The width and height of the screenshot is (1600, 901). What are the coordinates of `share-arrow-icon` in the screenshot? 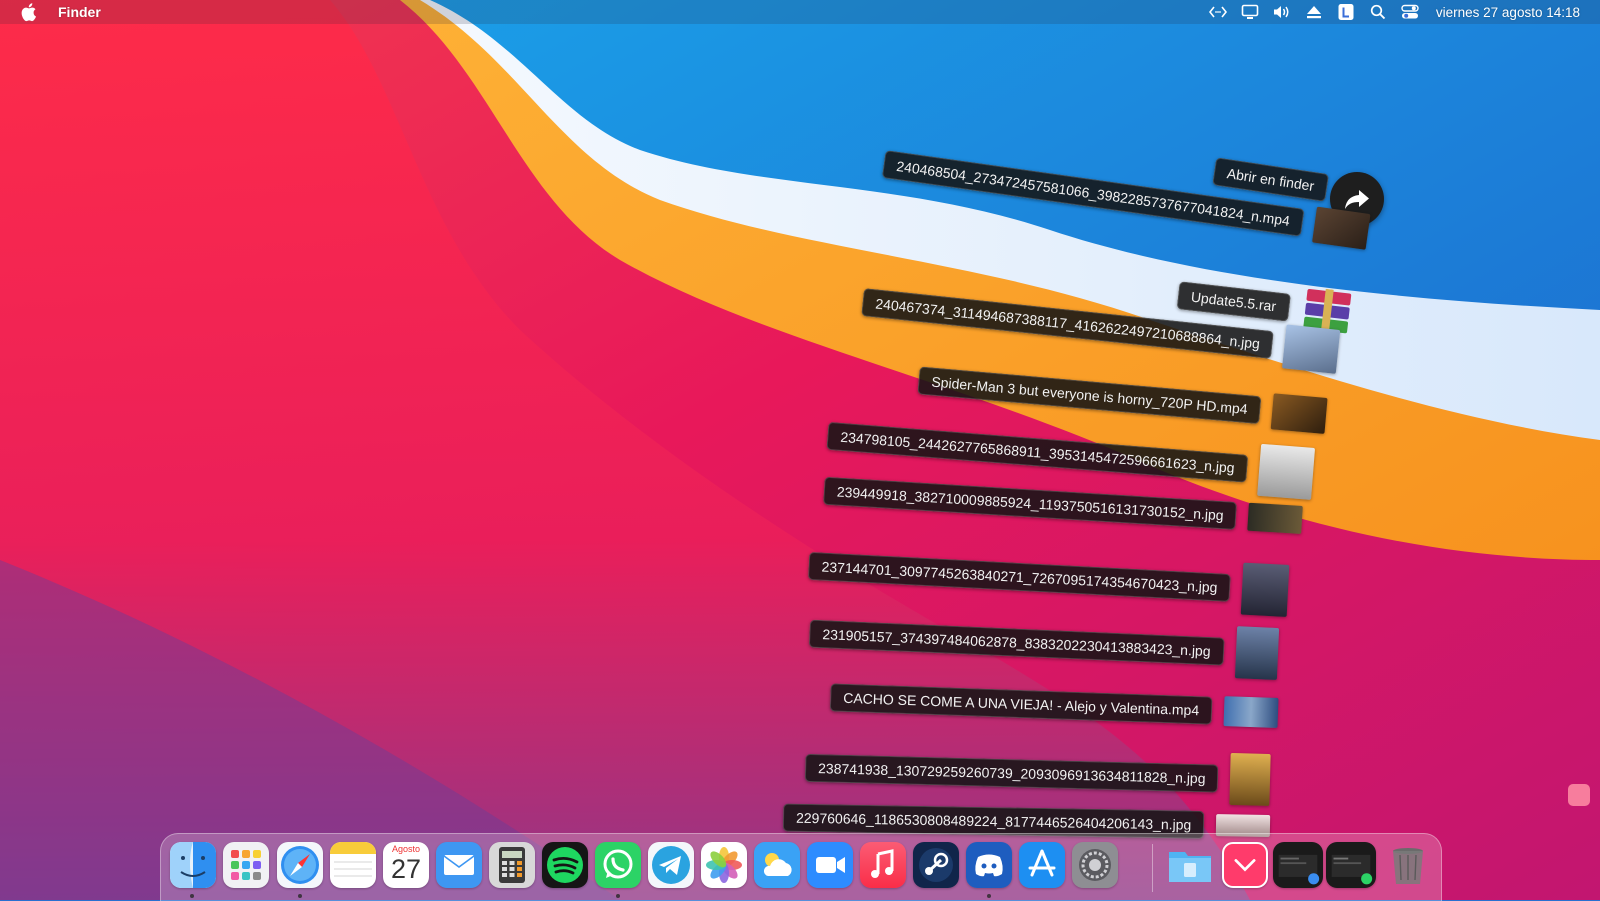 It's located at (1357, 199).